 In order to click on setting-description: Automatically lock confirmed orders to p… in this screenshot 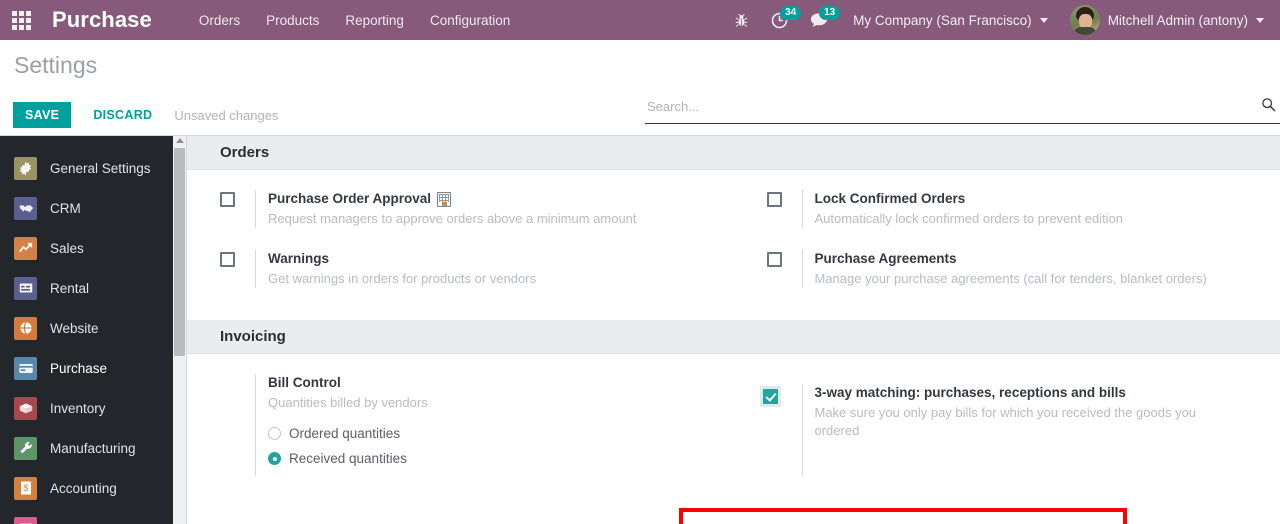, I will do `click(969, 218)`.